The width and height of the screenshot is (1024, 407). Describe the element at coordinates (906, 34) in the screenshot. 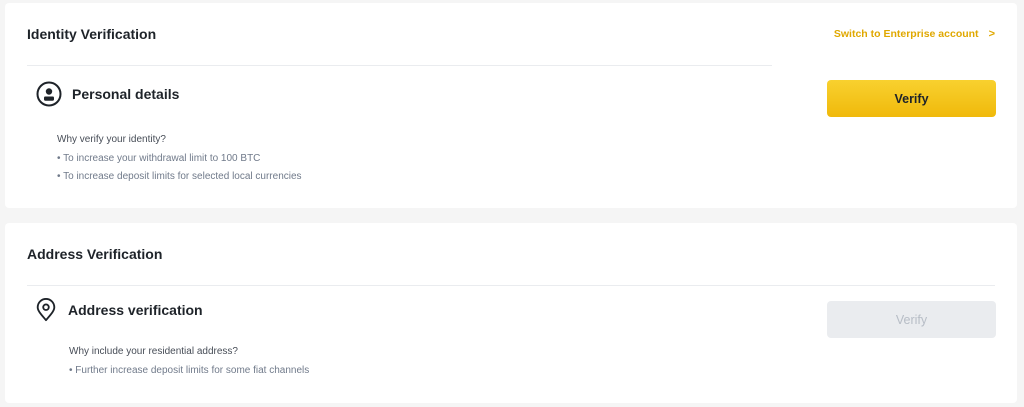

I see `switch-enterprise-label: Switch to Enterprise account` at that location.